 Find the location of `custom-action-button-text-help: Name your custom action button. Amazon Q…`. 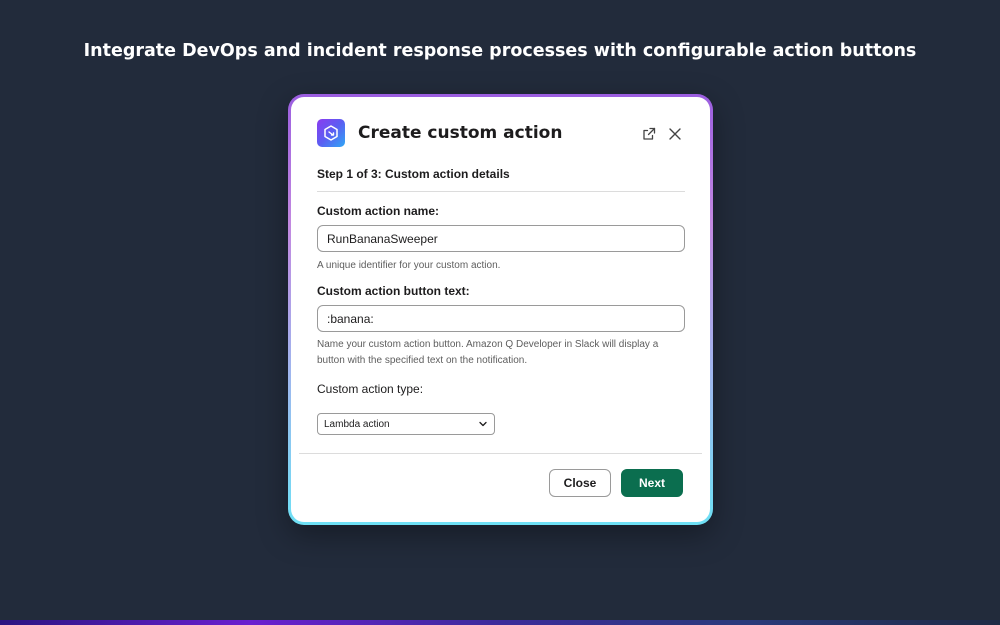

custom-action-button-text-help: Name your custom action button. Amazon Q… is located at coordinates (488, 352).